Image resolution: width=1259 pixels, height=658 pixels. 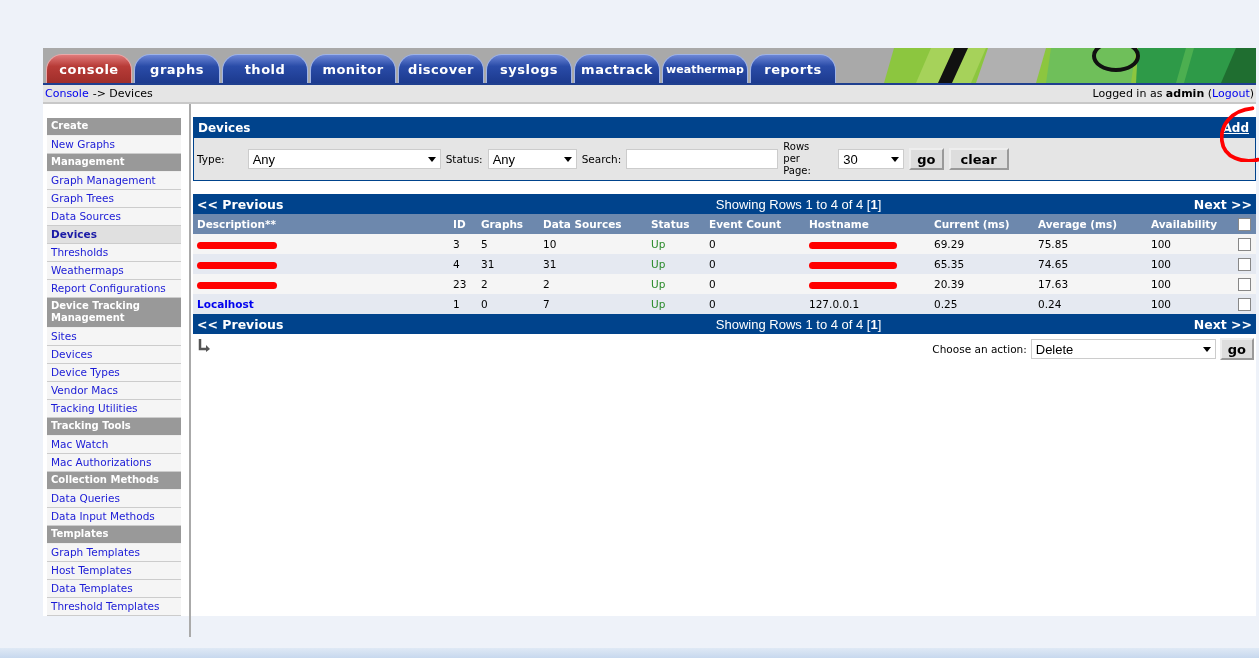 I want to click on table-cell: 5, so click(x=508, y=244).